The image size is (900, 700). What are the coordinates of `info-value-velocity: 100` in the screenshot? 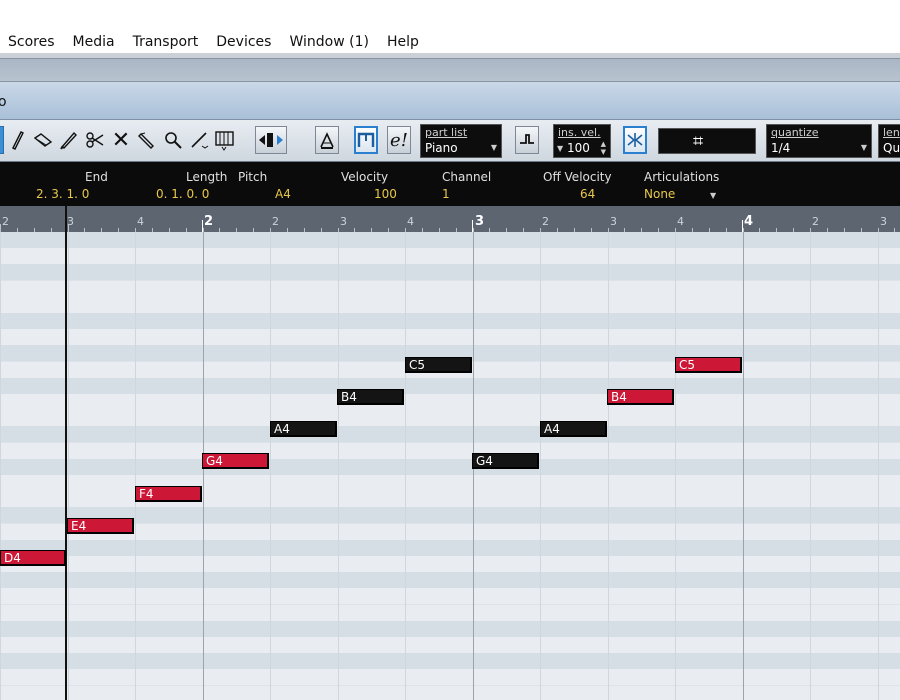 It's located at (385, 194).